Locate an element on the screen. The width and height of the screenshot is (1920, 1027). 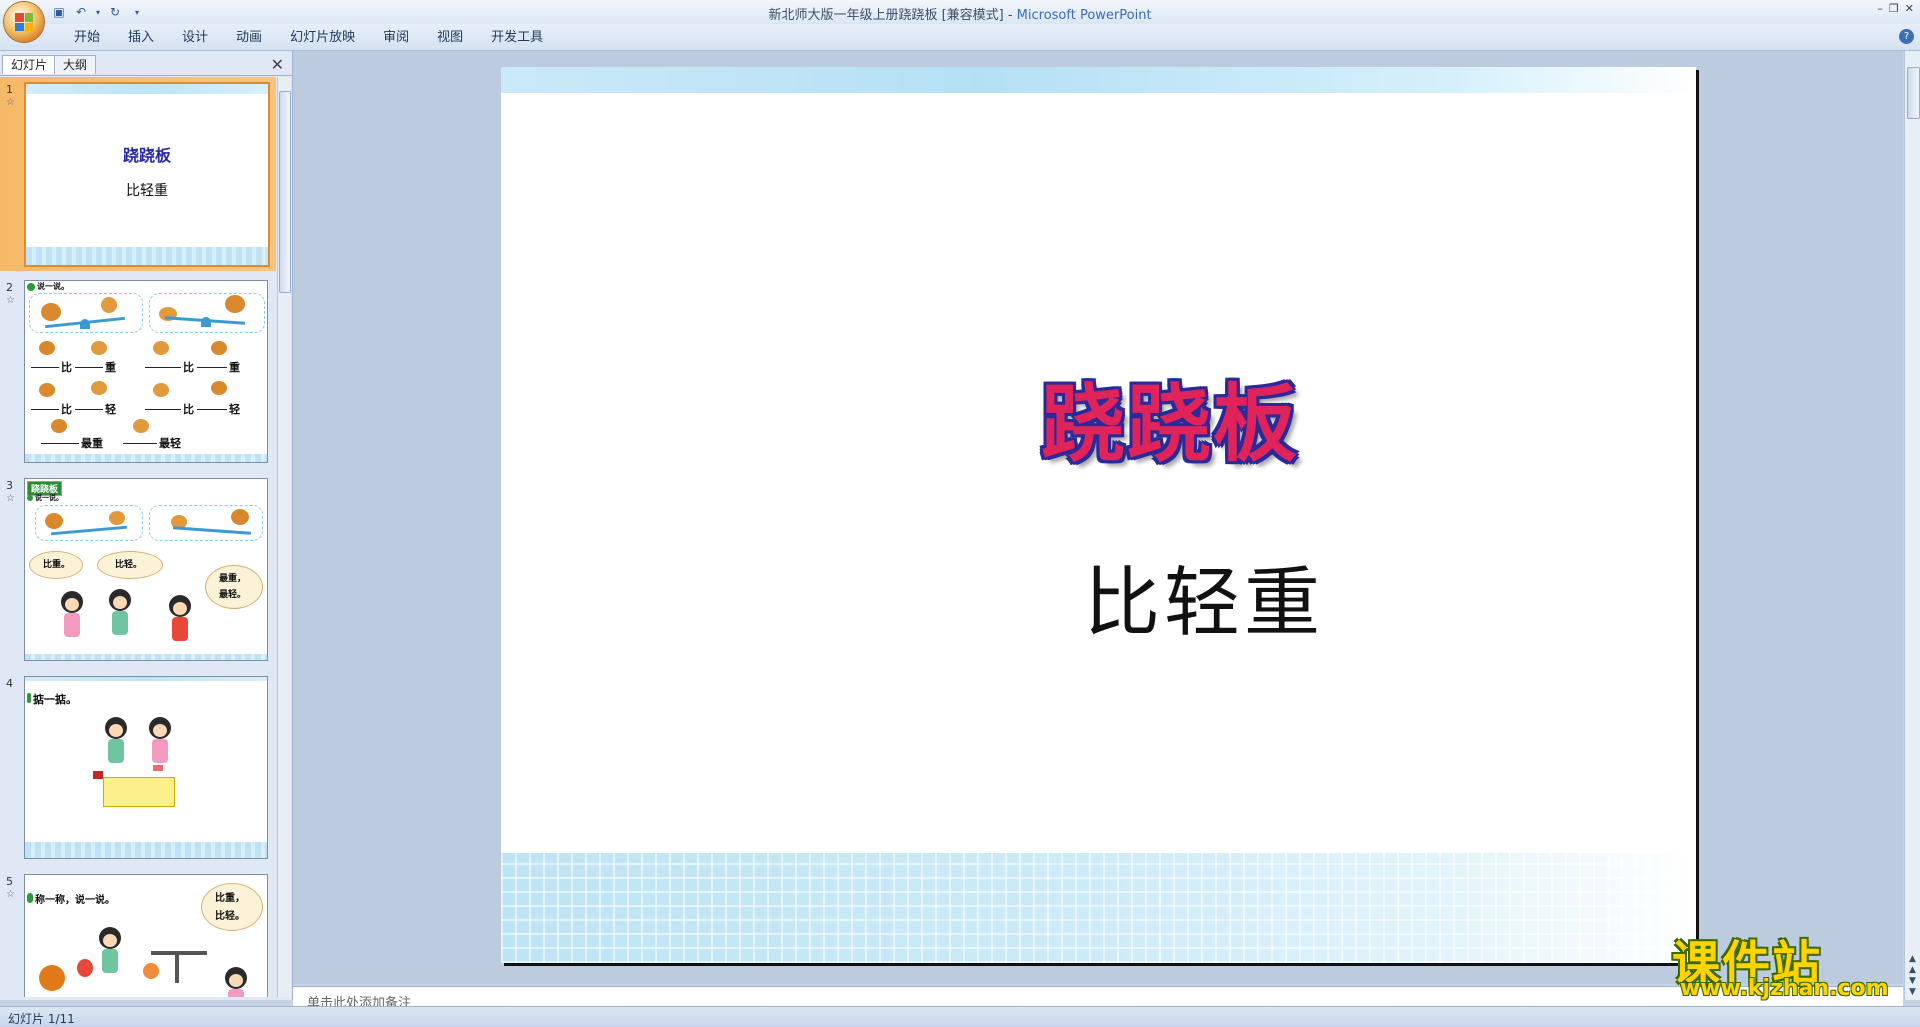
tab-outline: 大纲 is located at coordinates (75, 64).